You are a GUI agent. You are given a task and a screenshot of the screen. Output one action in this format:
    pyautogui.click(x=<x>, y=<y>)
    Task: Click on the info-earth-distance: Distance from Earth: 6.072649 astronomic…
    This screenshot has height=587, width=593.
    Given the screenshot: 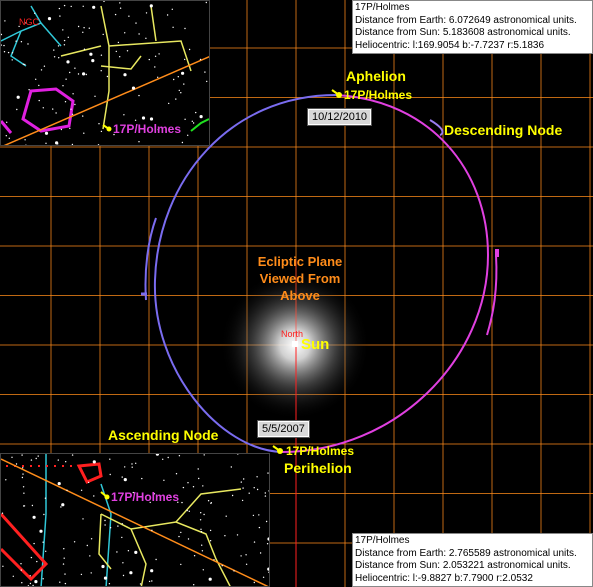 What is the action you would take?
    pyautogui.click(x=466, y=20)
    